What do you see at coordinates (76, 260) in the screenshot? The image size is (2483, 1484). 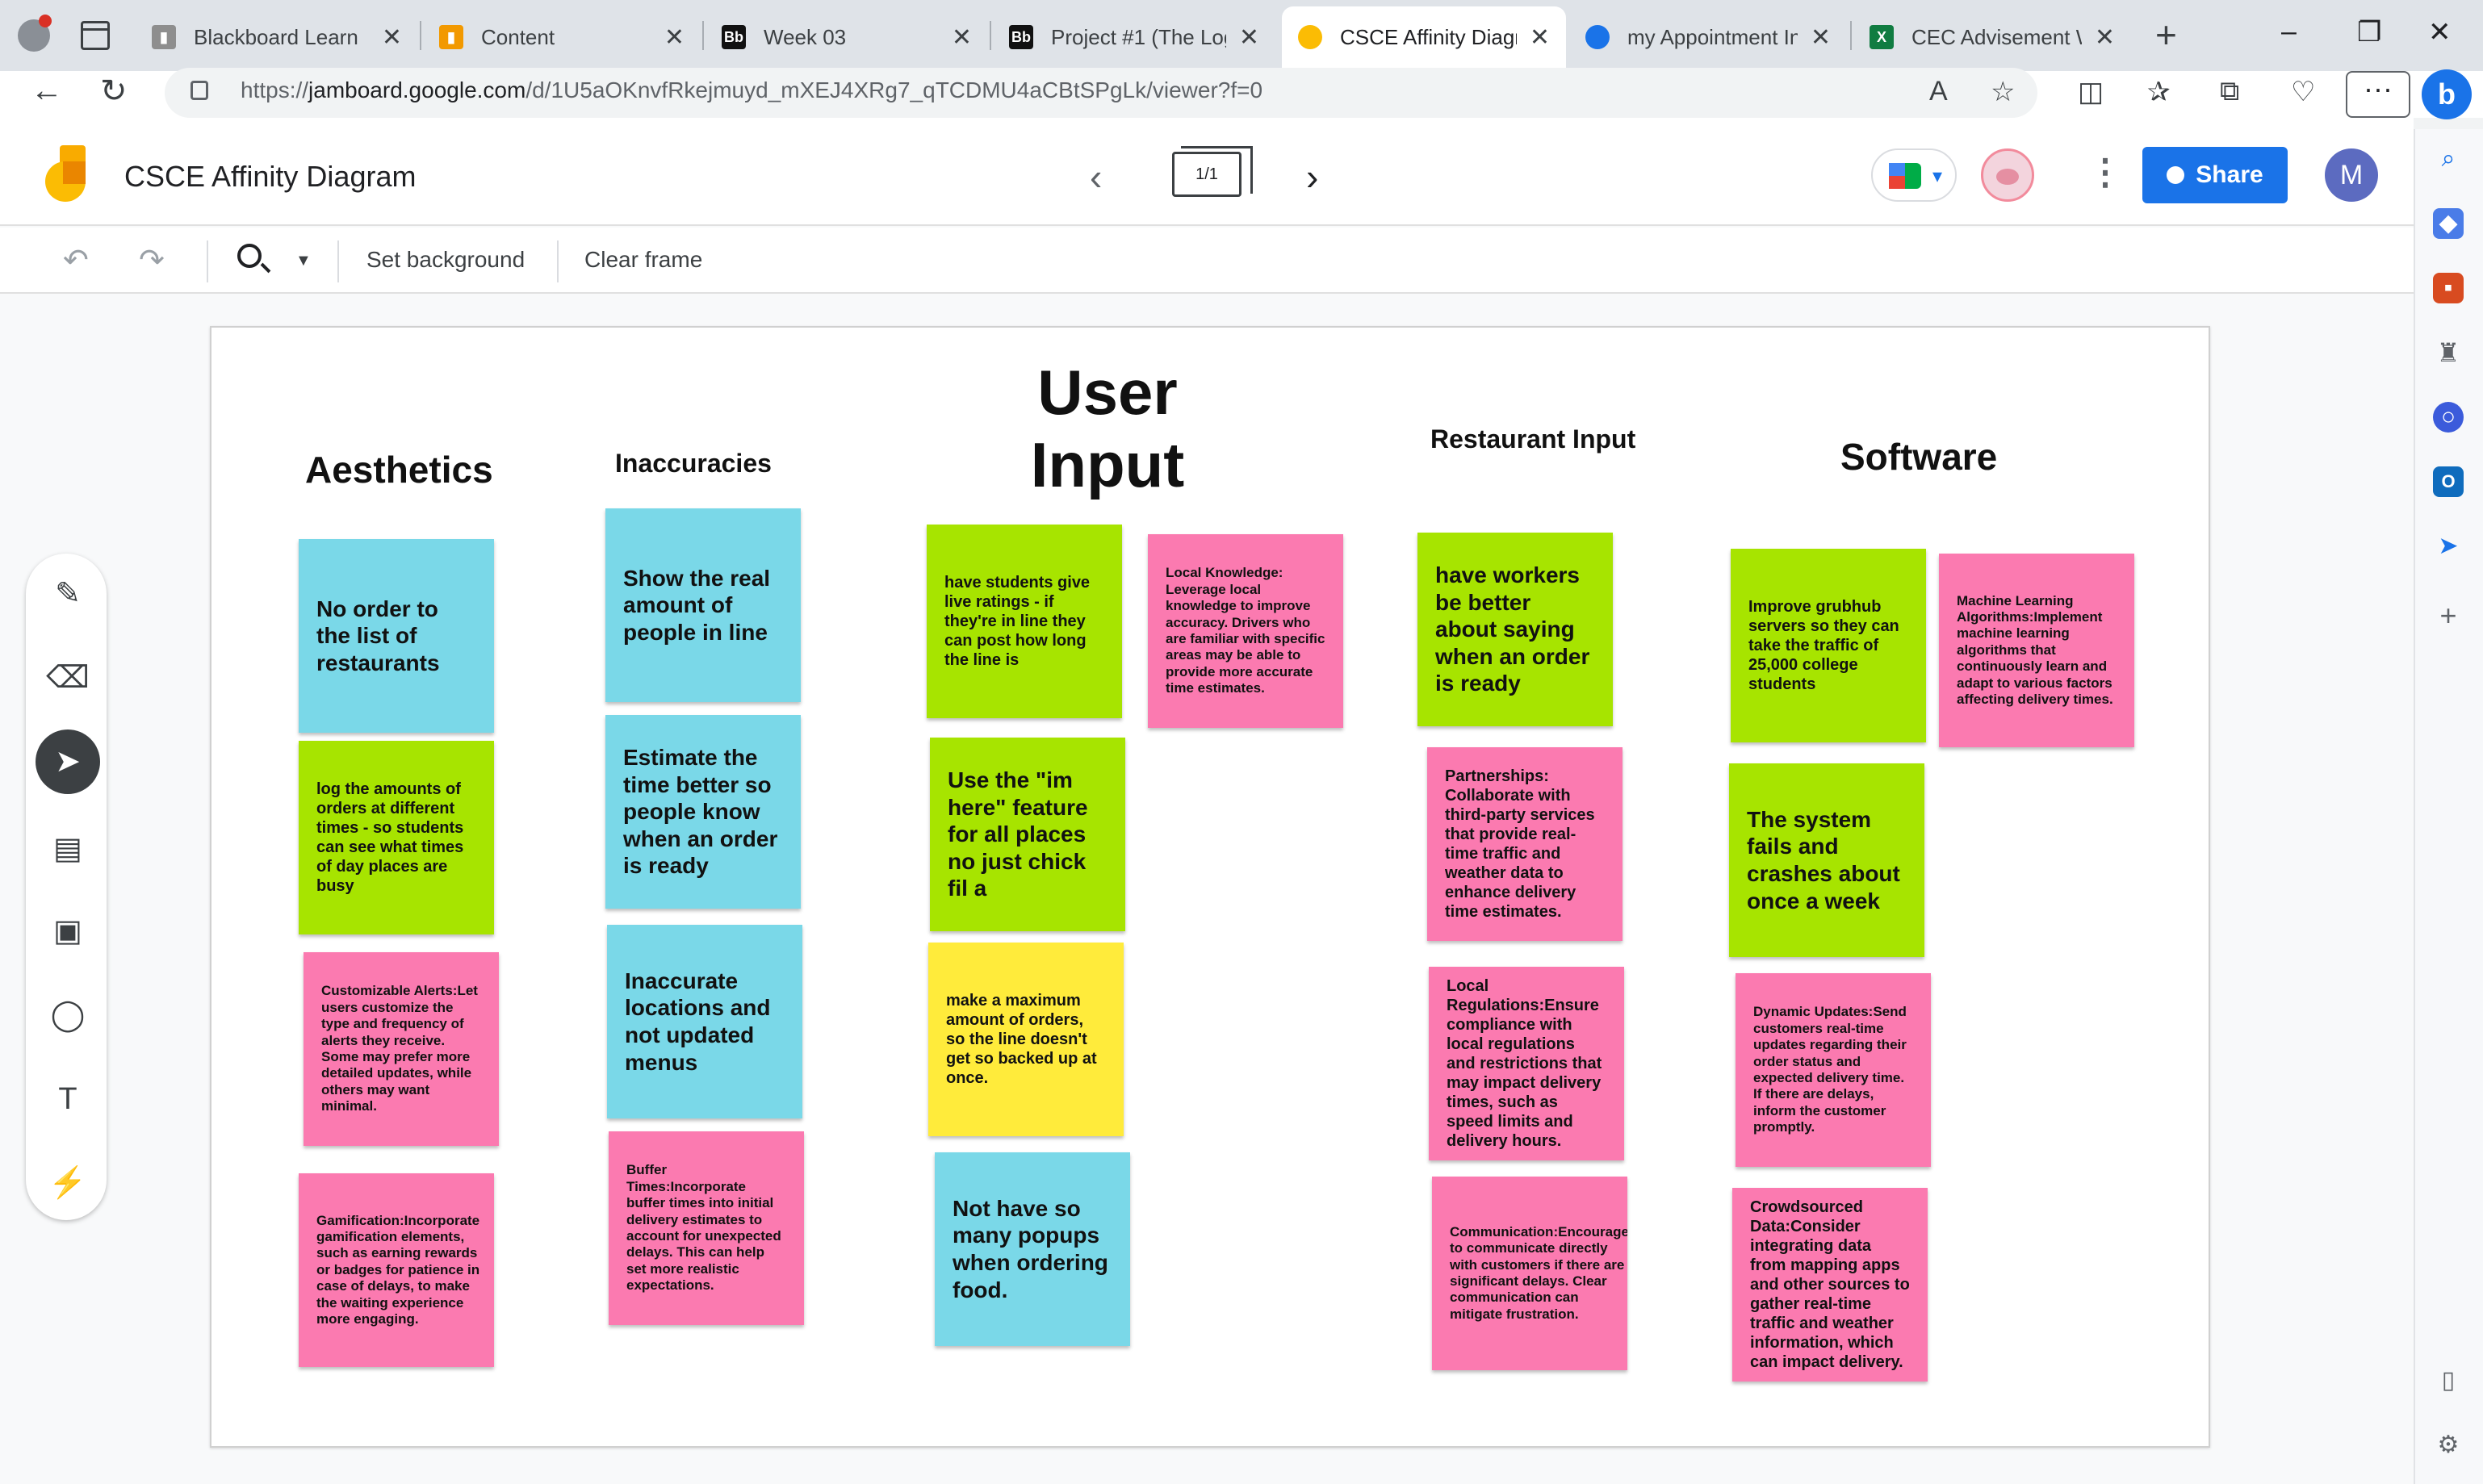 I see `undo-icon: ↶` at bounding box center [76, 260].